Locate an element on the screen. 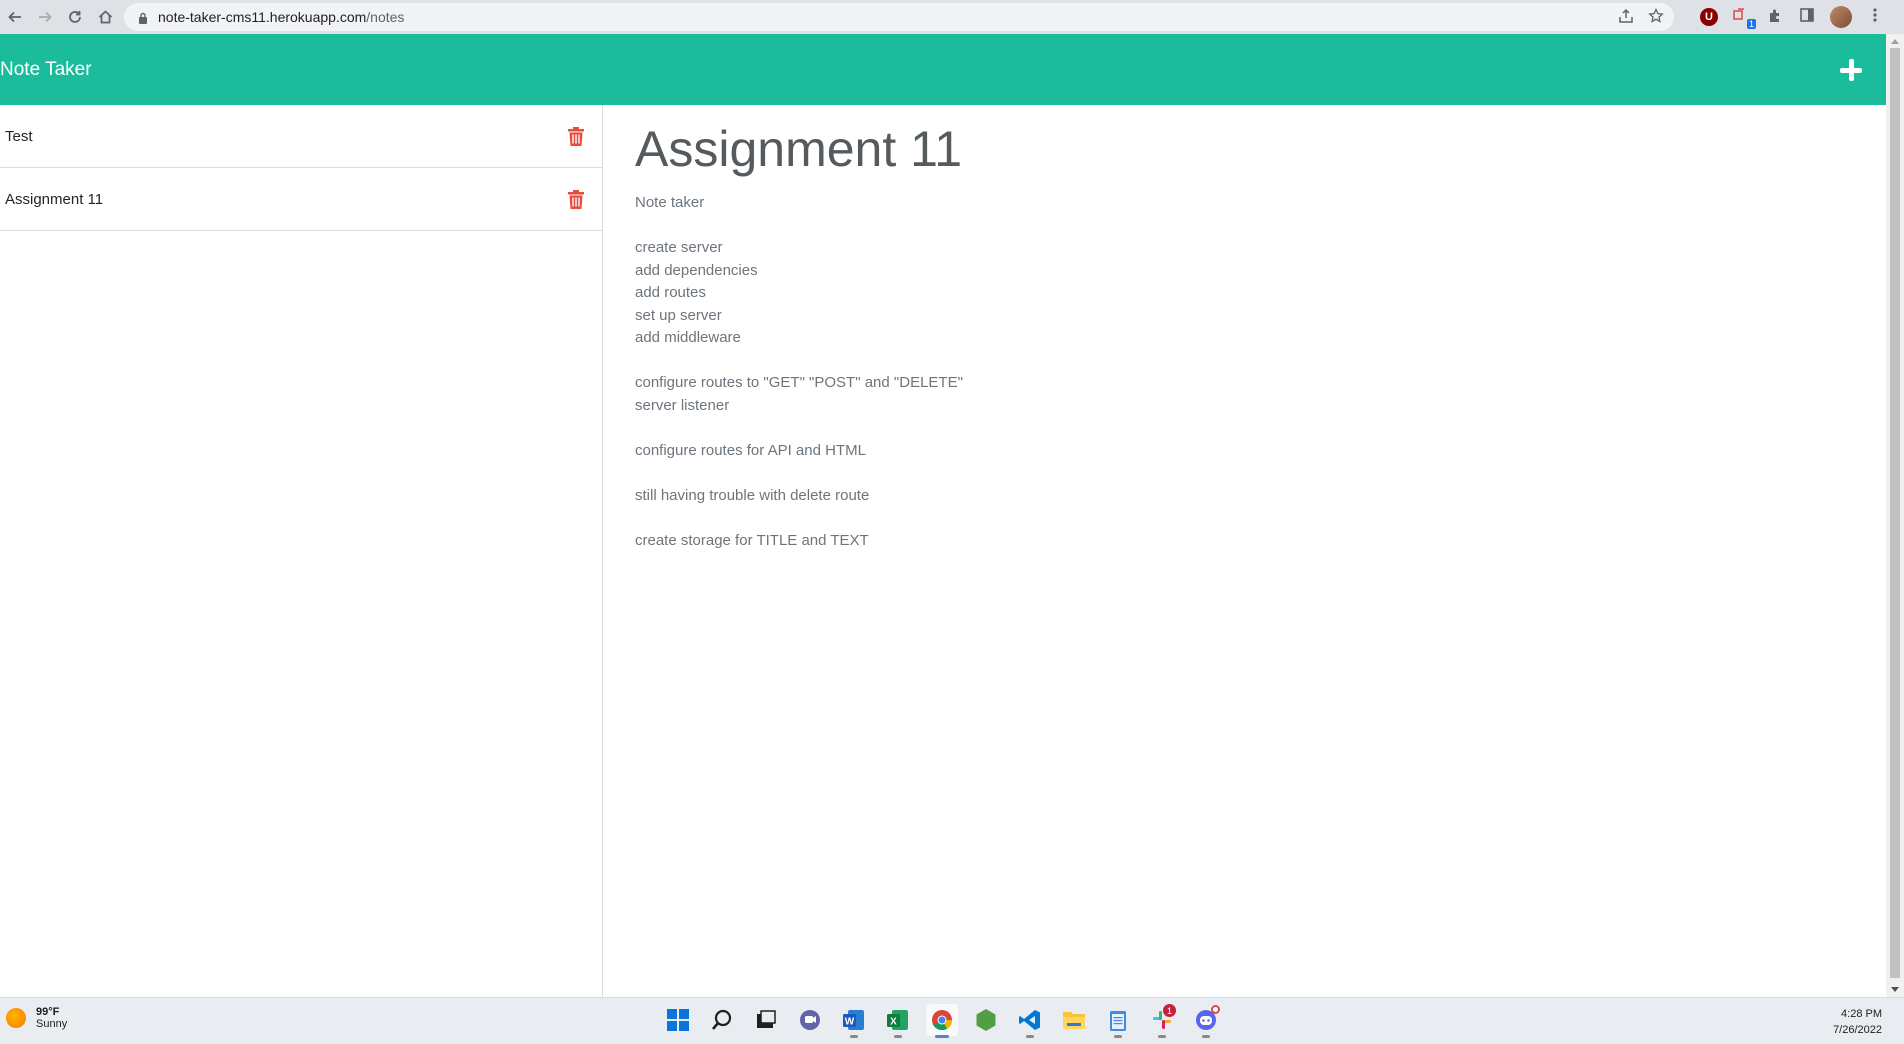  clock-time: 4:28 PM is located at coordinates (1861, 1014).